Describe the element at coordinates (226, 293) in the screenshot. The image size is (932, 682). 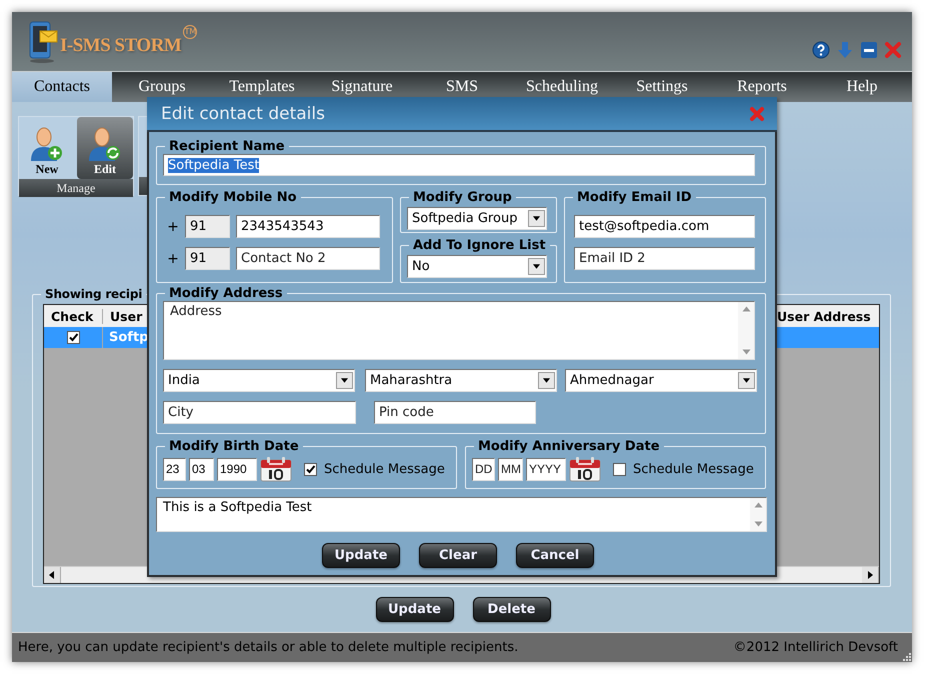
I see `section-label: Modify Address` at that location.